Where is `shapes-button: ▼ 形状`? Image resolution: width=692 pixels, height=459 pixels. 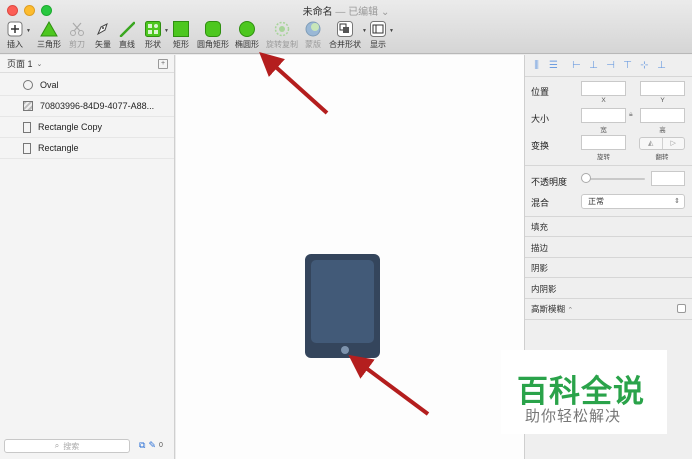 shapes-button: ▼ 形状 is located at coordinates (156, 36).